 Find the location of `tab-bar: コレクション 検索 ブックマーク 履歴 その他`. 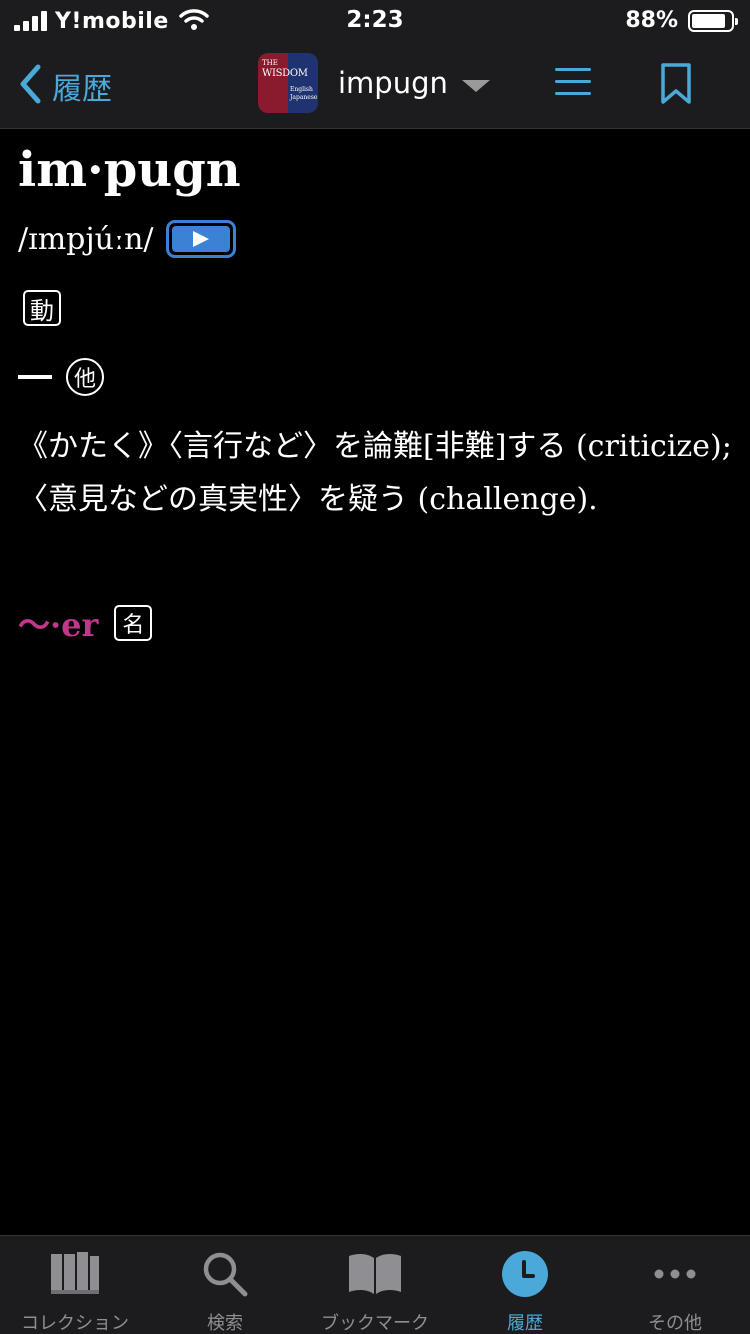

tab-bar: コレクション 検索 ブックマーク 履歴 その他 is located at coordinates (375, 1284).